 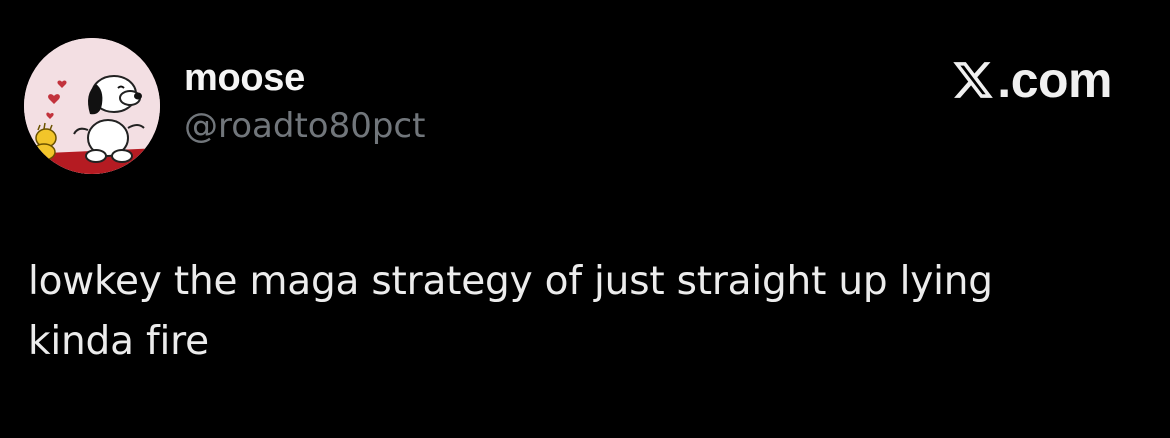 I want to click on author-display-name: moose, so click(x=304, y=78).